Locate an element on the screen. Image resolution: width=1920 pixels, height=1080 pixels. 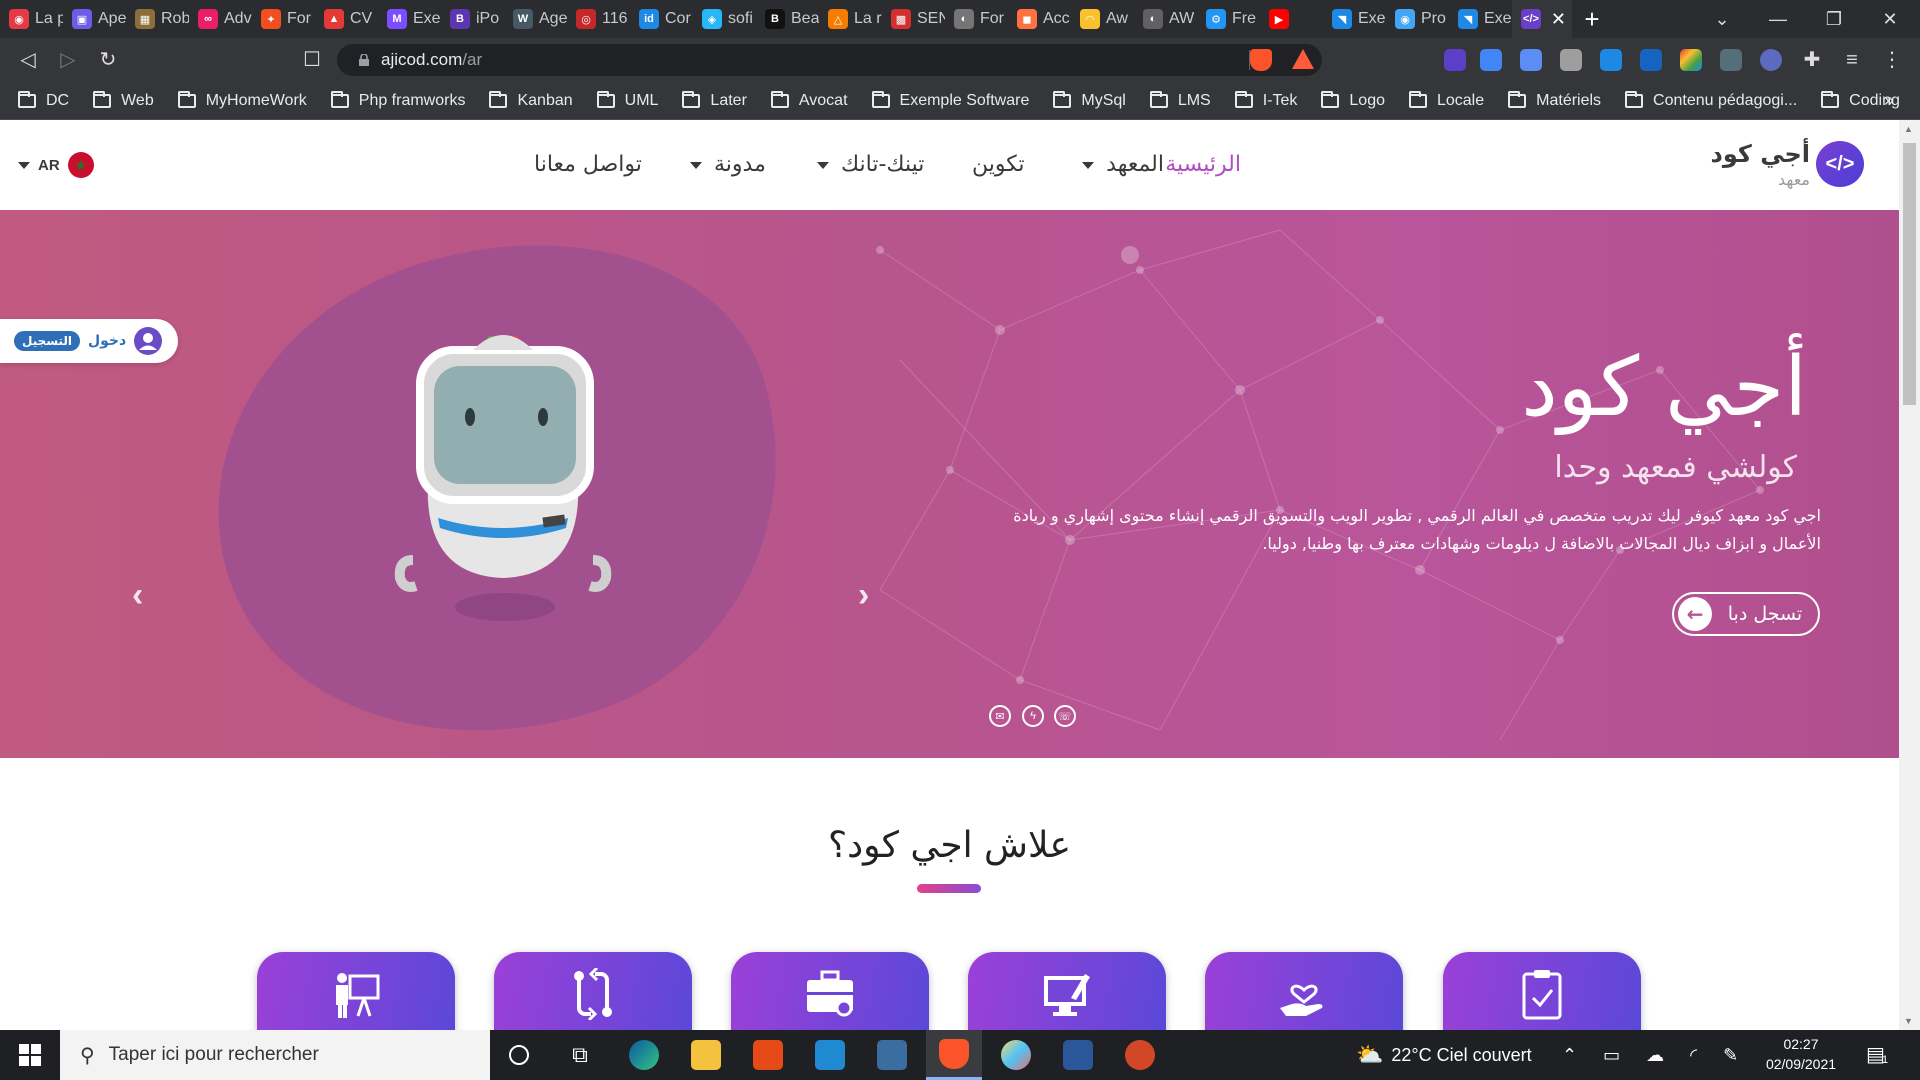
tab-search-icon: ⌄ is located at coordinates (1722, 19).